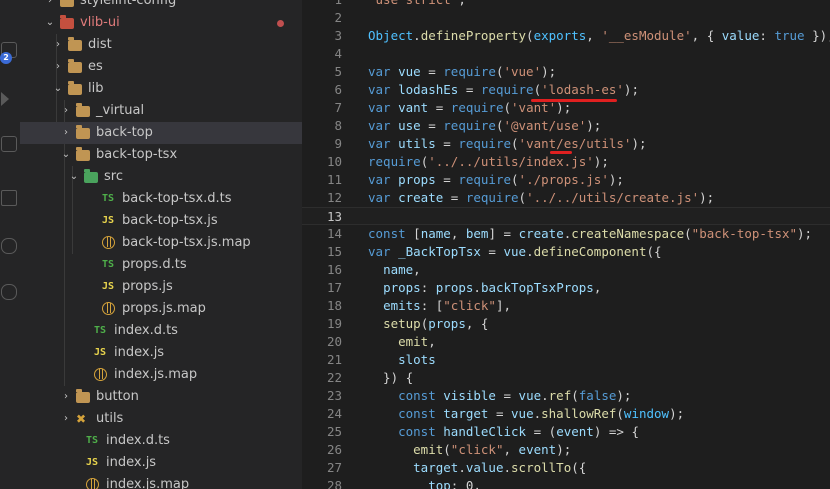 The image size is (830, 489). Describe the element at coordinates (161, 23) in the screenshot. I see `tree-item: ⌄ vlib-ui` at that location.